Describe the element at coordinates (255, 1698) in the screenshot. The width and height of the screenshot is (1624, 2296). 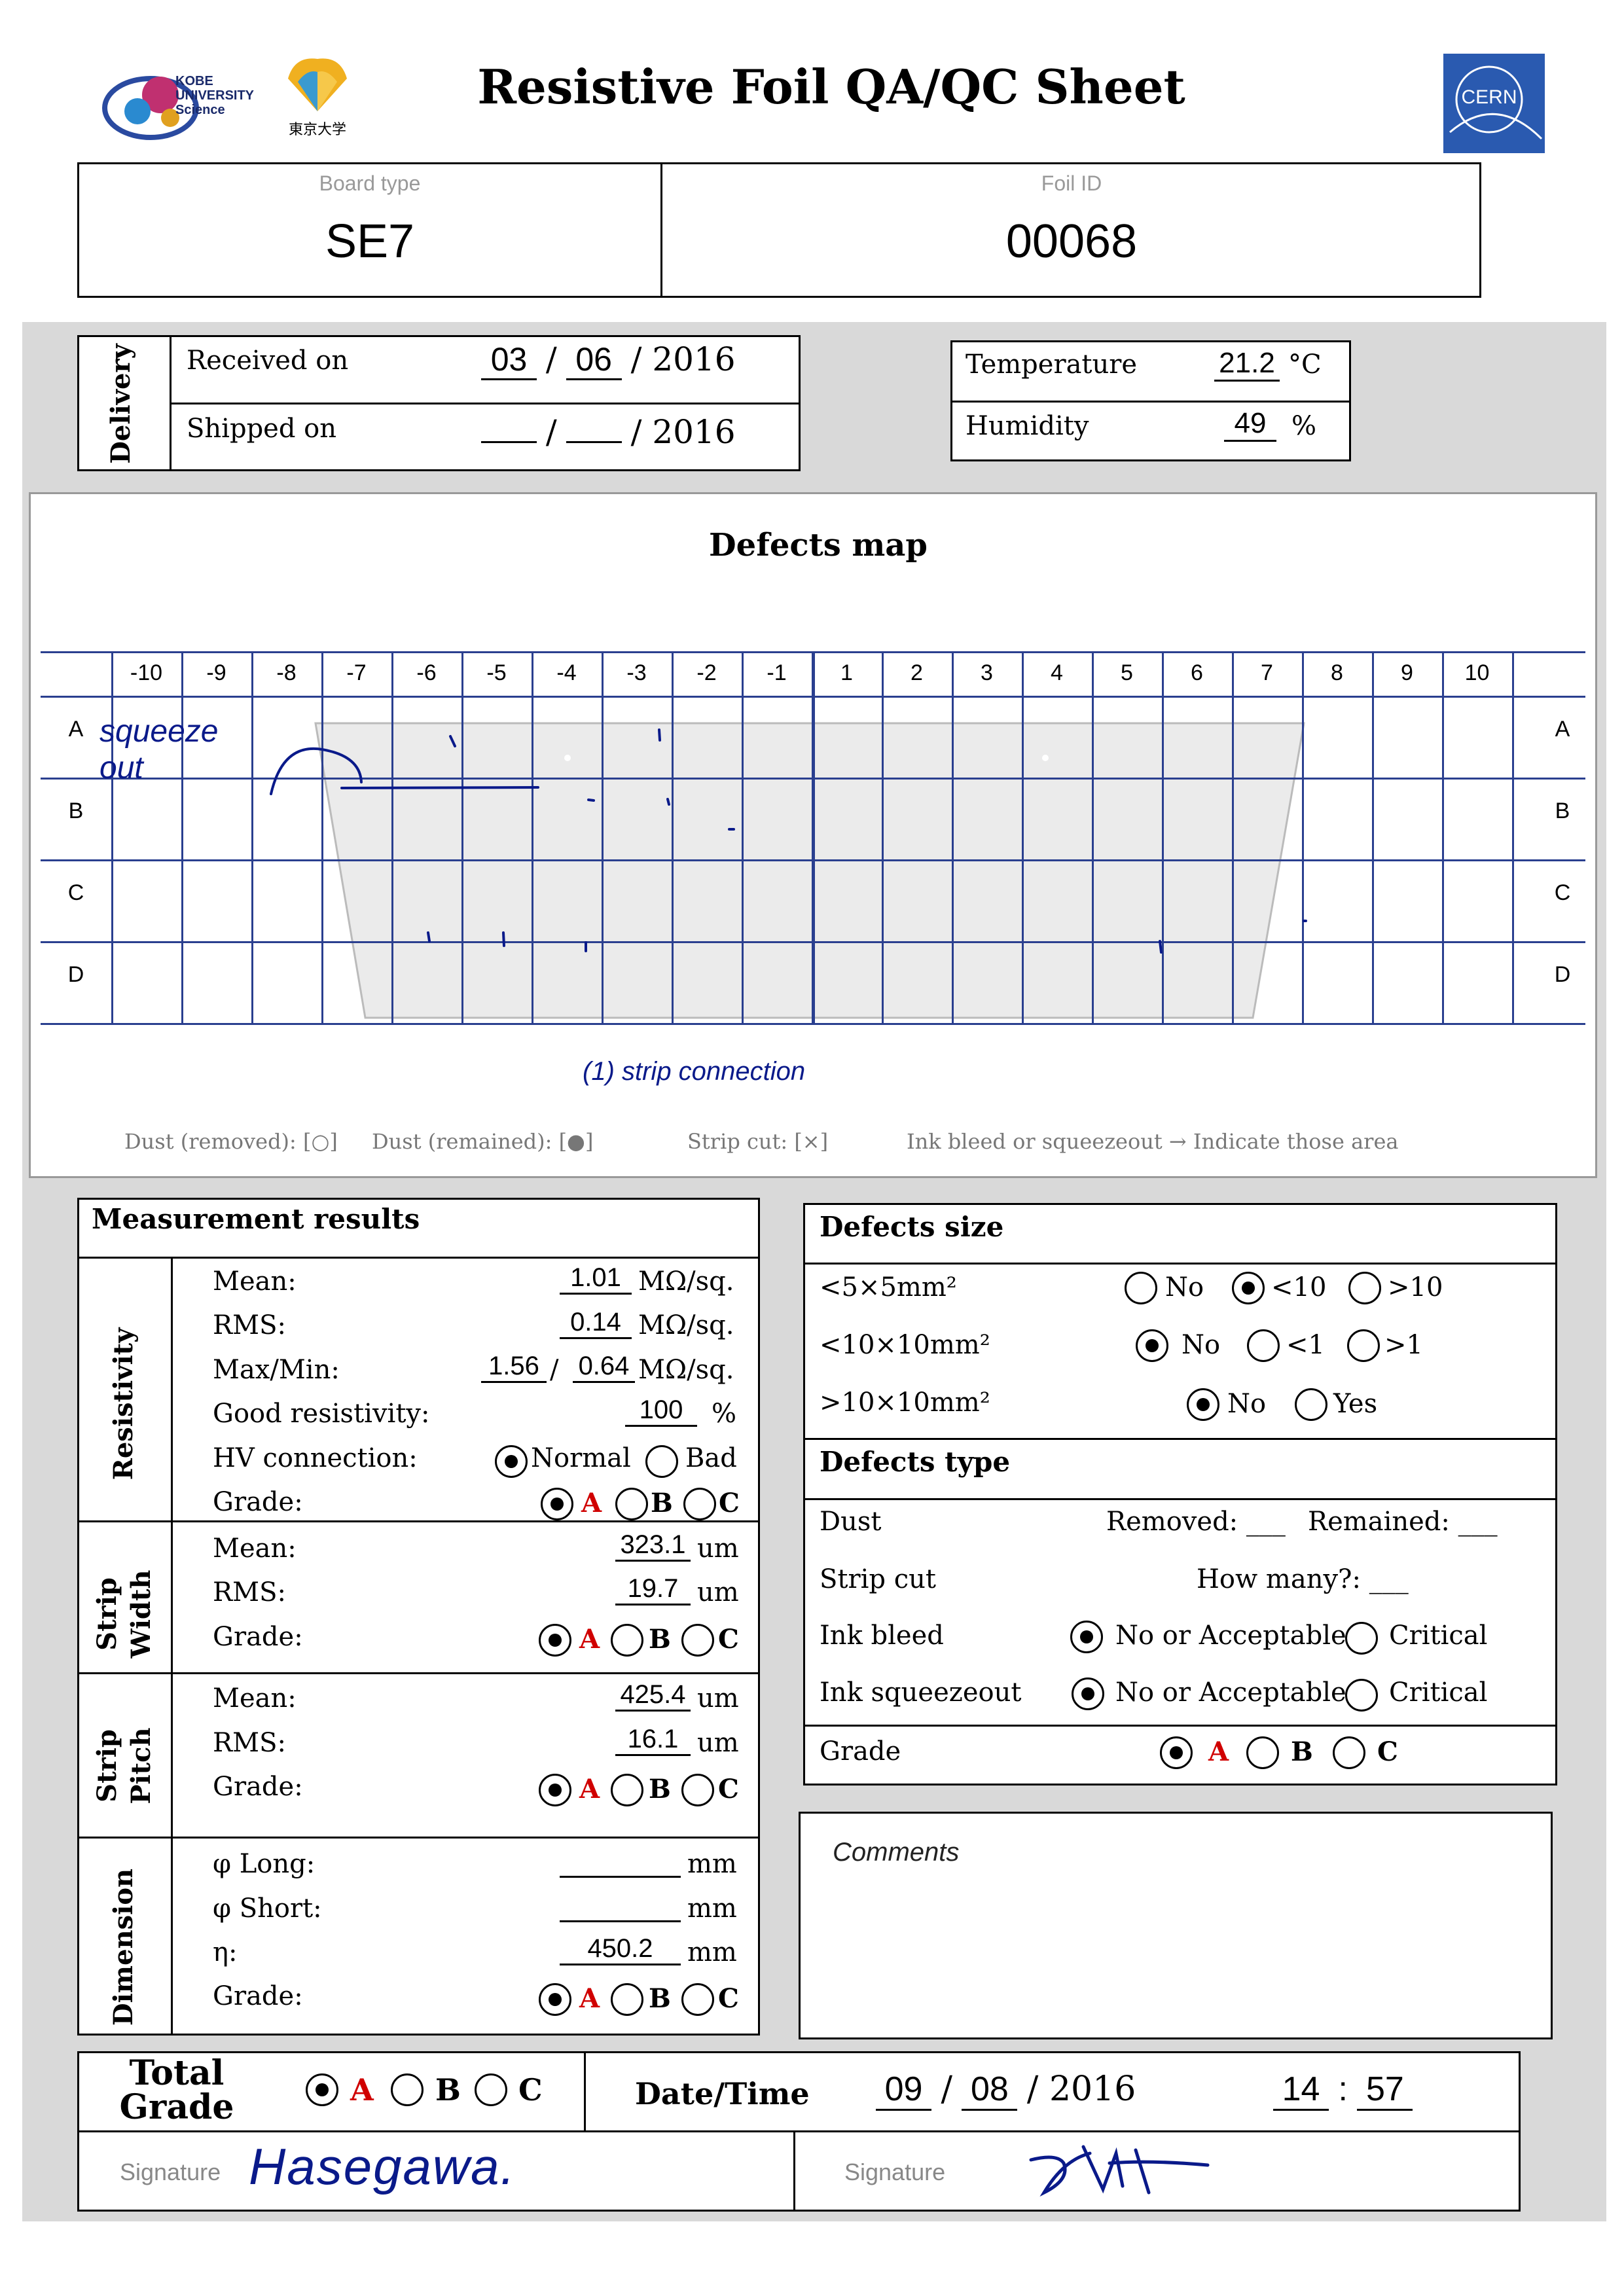
I see `sp-mean-label: Mean:` at that location.